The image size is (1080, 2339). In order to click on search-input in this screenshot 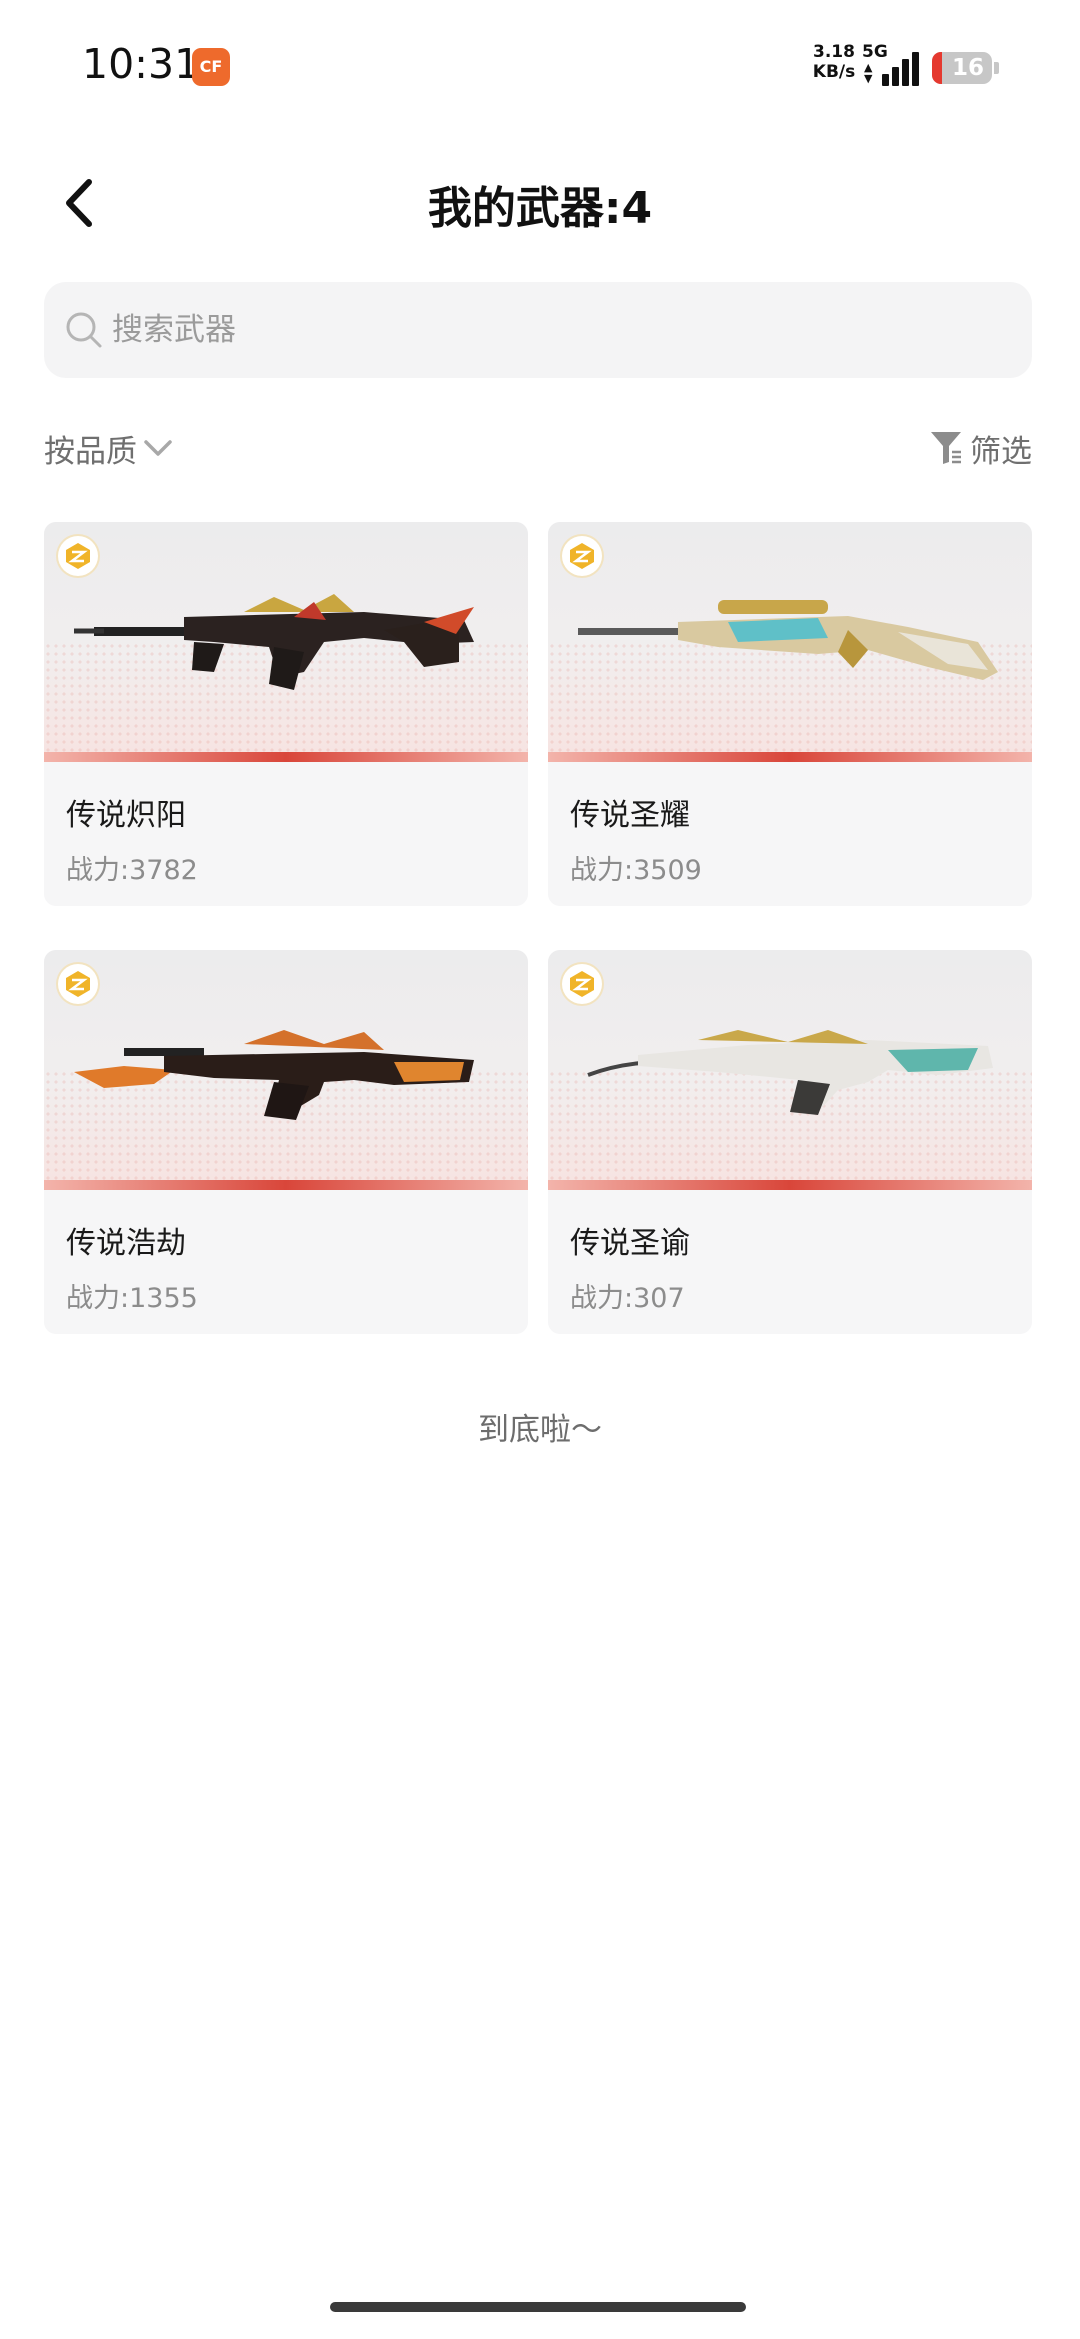, I will do `click(552, 330)`.